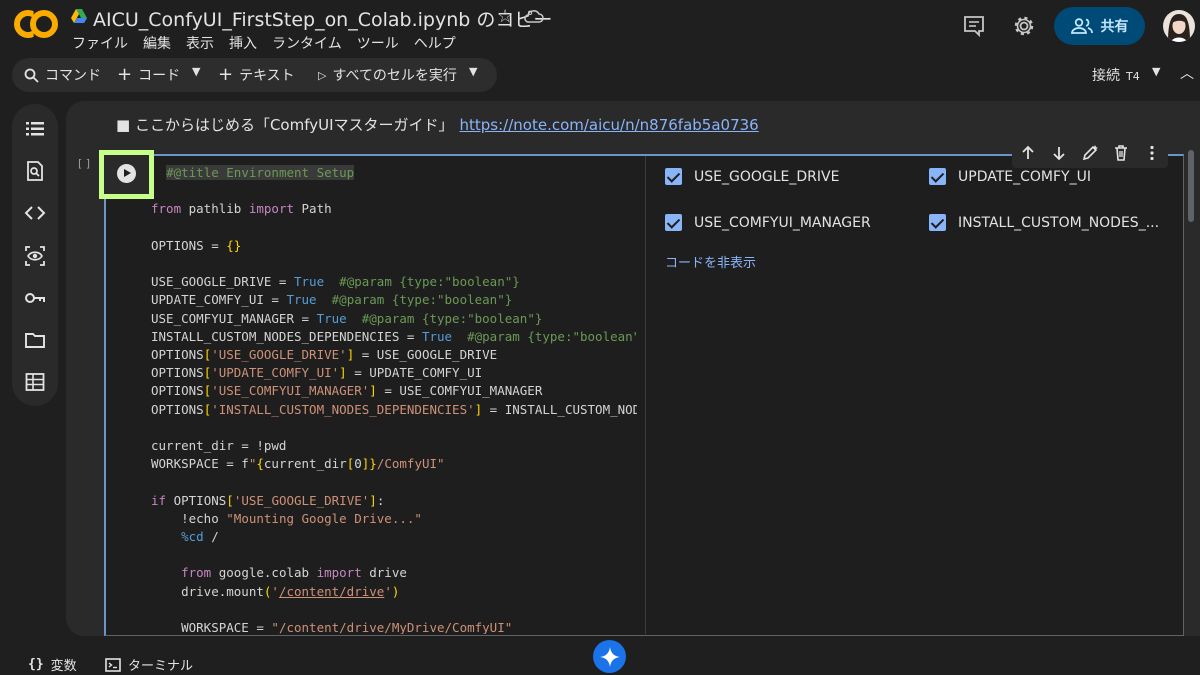  What do you see at coordinates (1114, 27) in the screenshot?
I see `share-label: 共有` at bounding box center [1114, 27].